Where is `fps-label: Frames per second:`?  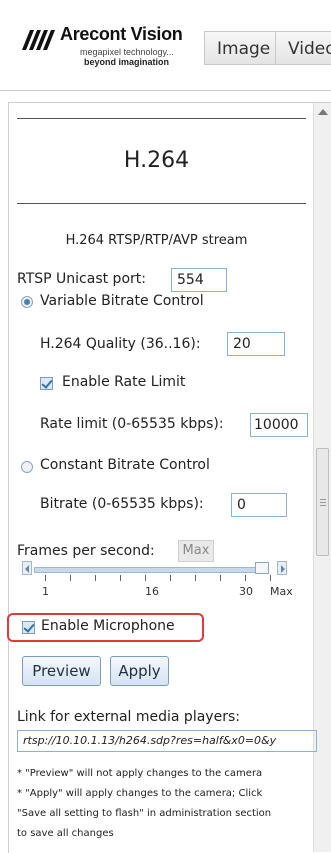 fps-label: Frames per second: is located at coordinates (86, 551).